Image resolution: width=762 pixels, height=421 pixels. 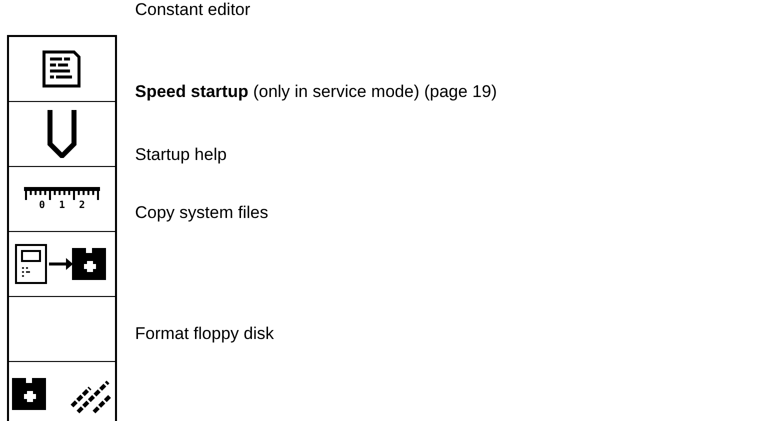 I want to click on tool-icon, so click(x=62, y=134).